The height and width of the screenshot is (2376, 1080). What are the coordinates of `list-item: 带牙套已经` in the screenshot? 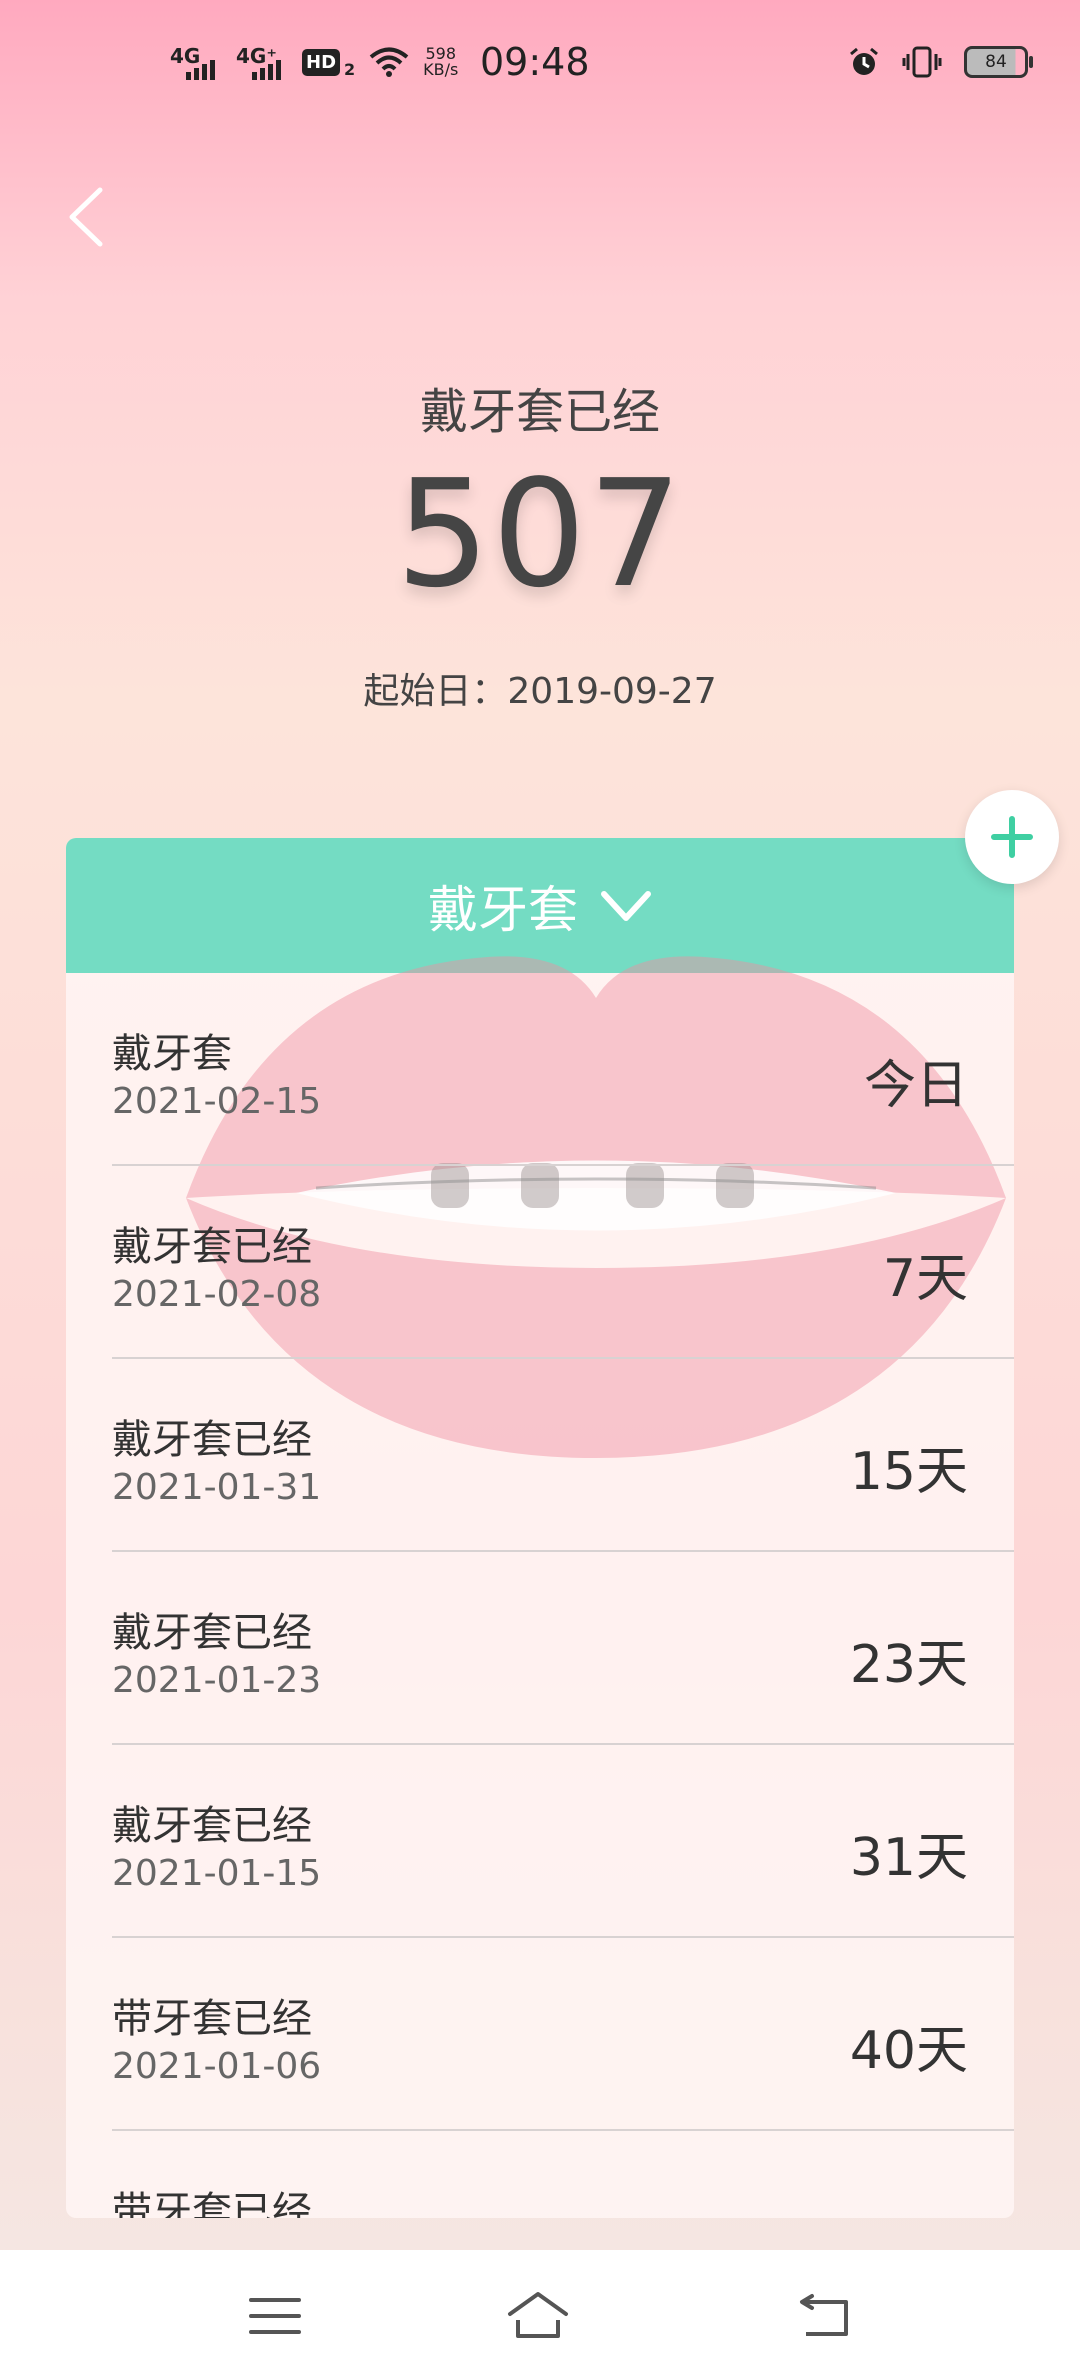 It's located at (563, 2174).